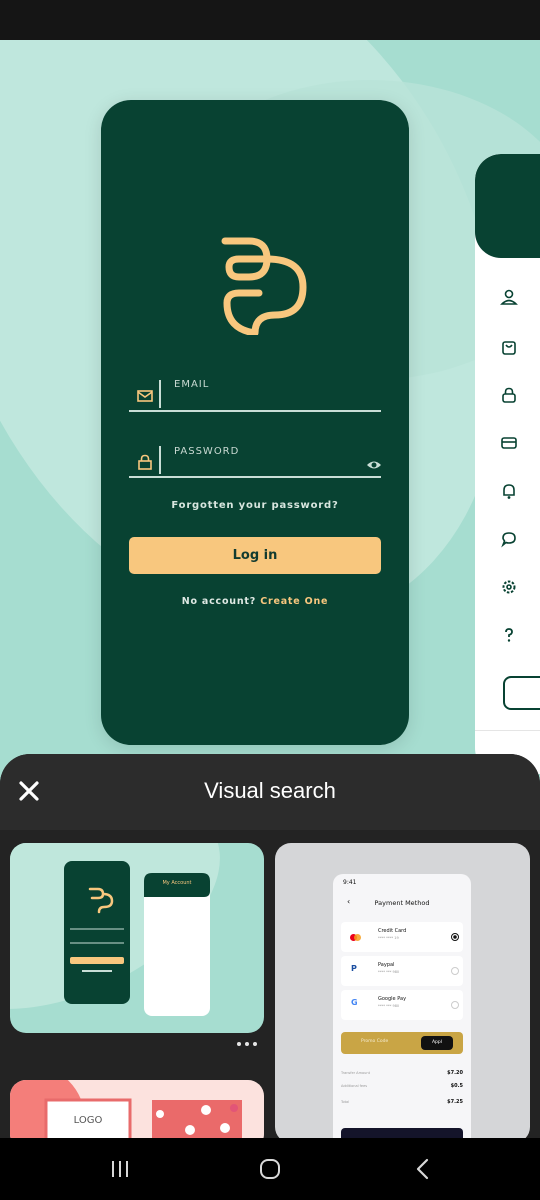 The width and height of the screenshot is (540, 1200). I want to click on apply-button: Appl, so click(437, 1043).